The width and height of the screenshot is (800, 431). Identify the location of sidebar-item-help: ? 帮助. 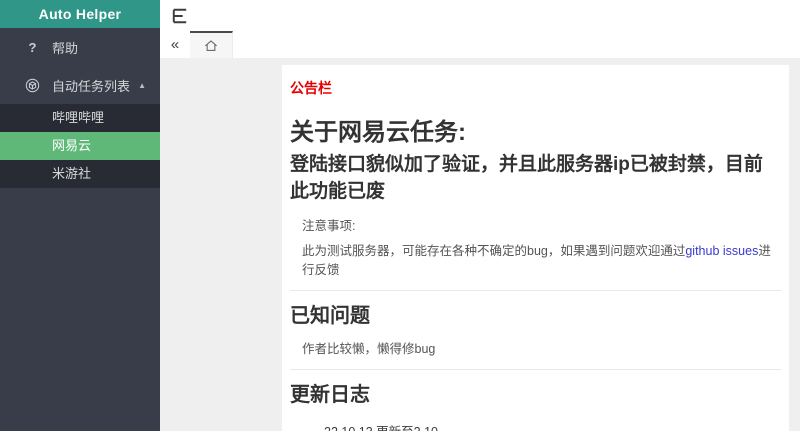
(80, 47).